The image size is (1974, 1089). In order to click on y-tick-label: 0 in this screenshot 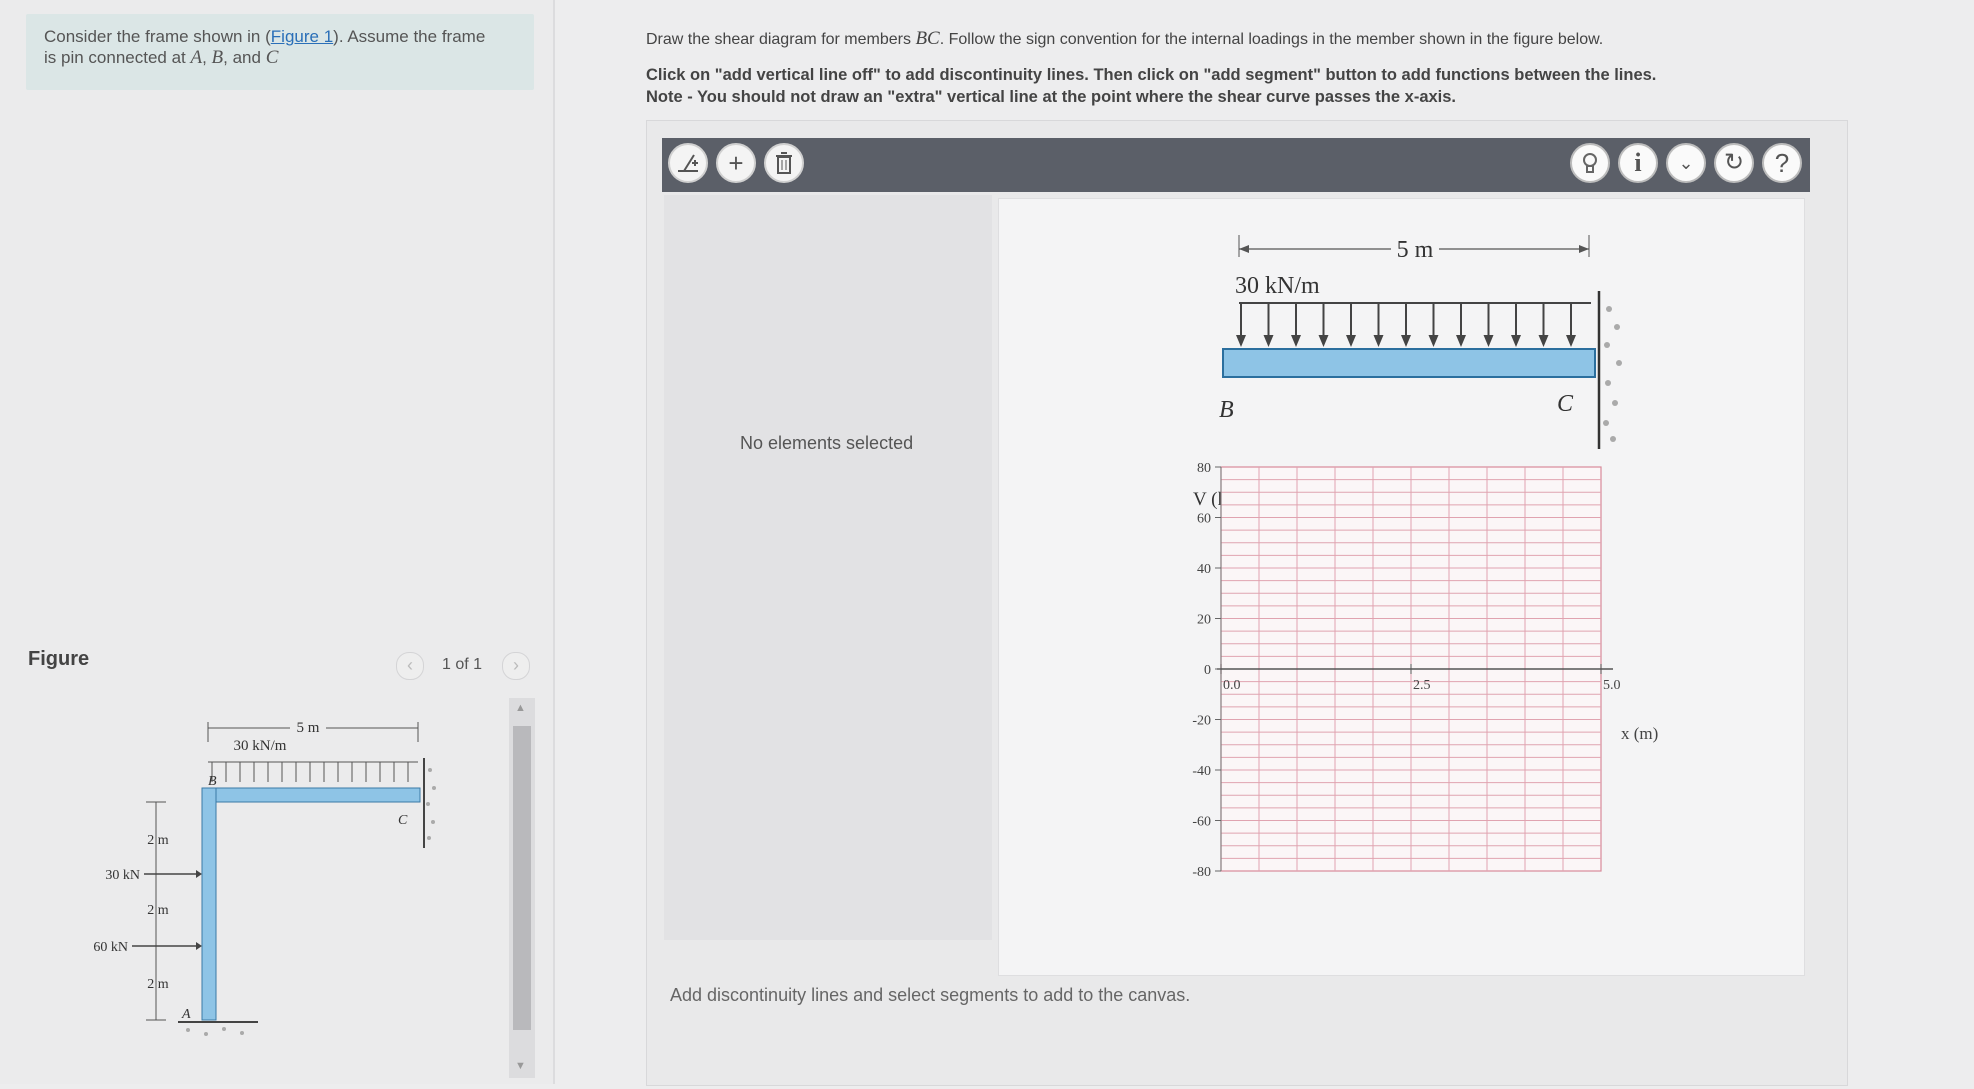, I will do `click(1207, 670)`.